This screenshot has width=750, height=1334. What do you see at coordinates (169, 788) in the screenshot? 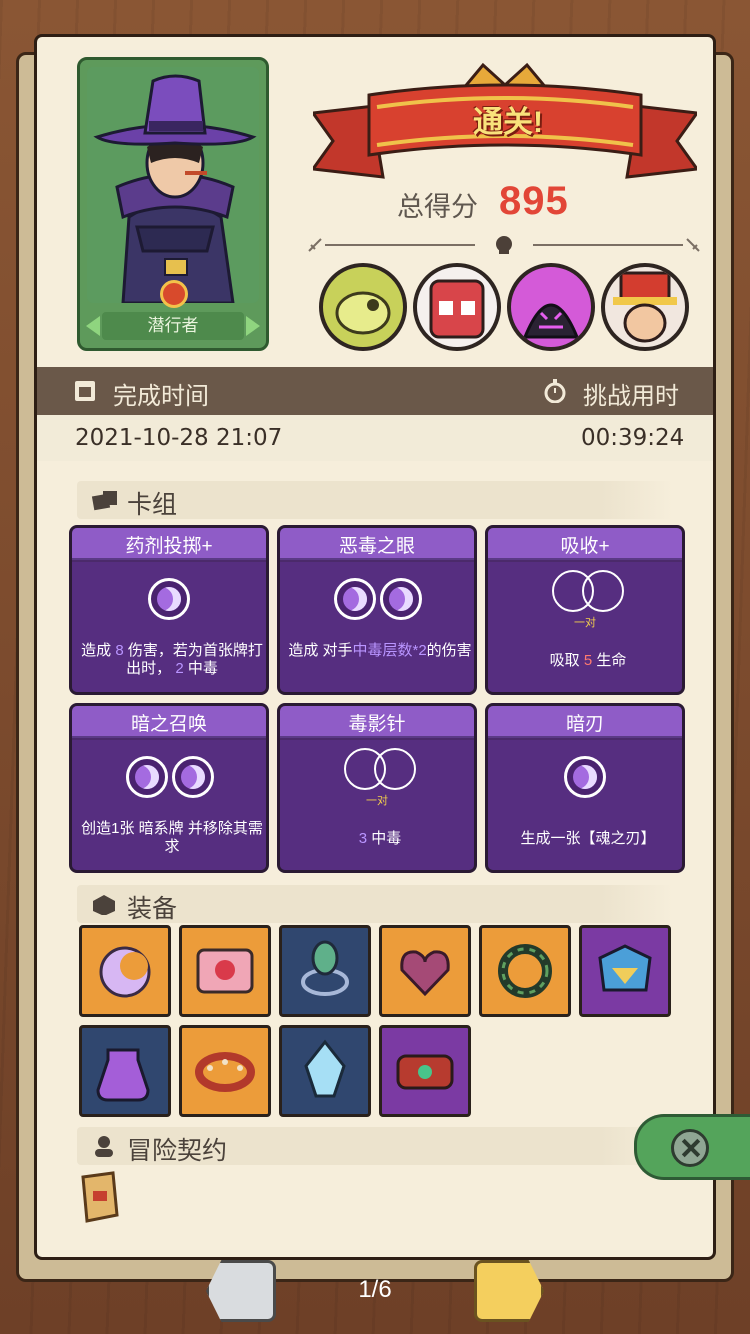
I see `deck-card: 暗之召唤 创造1张 暗系牌 并移除其需求` at bounding box center [169, 788].